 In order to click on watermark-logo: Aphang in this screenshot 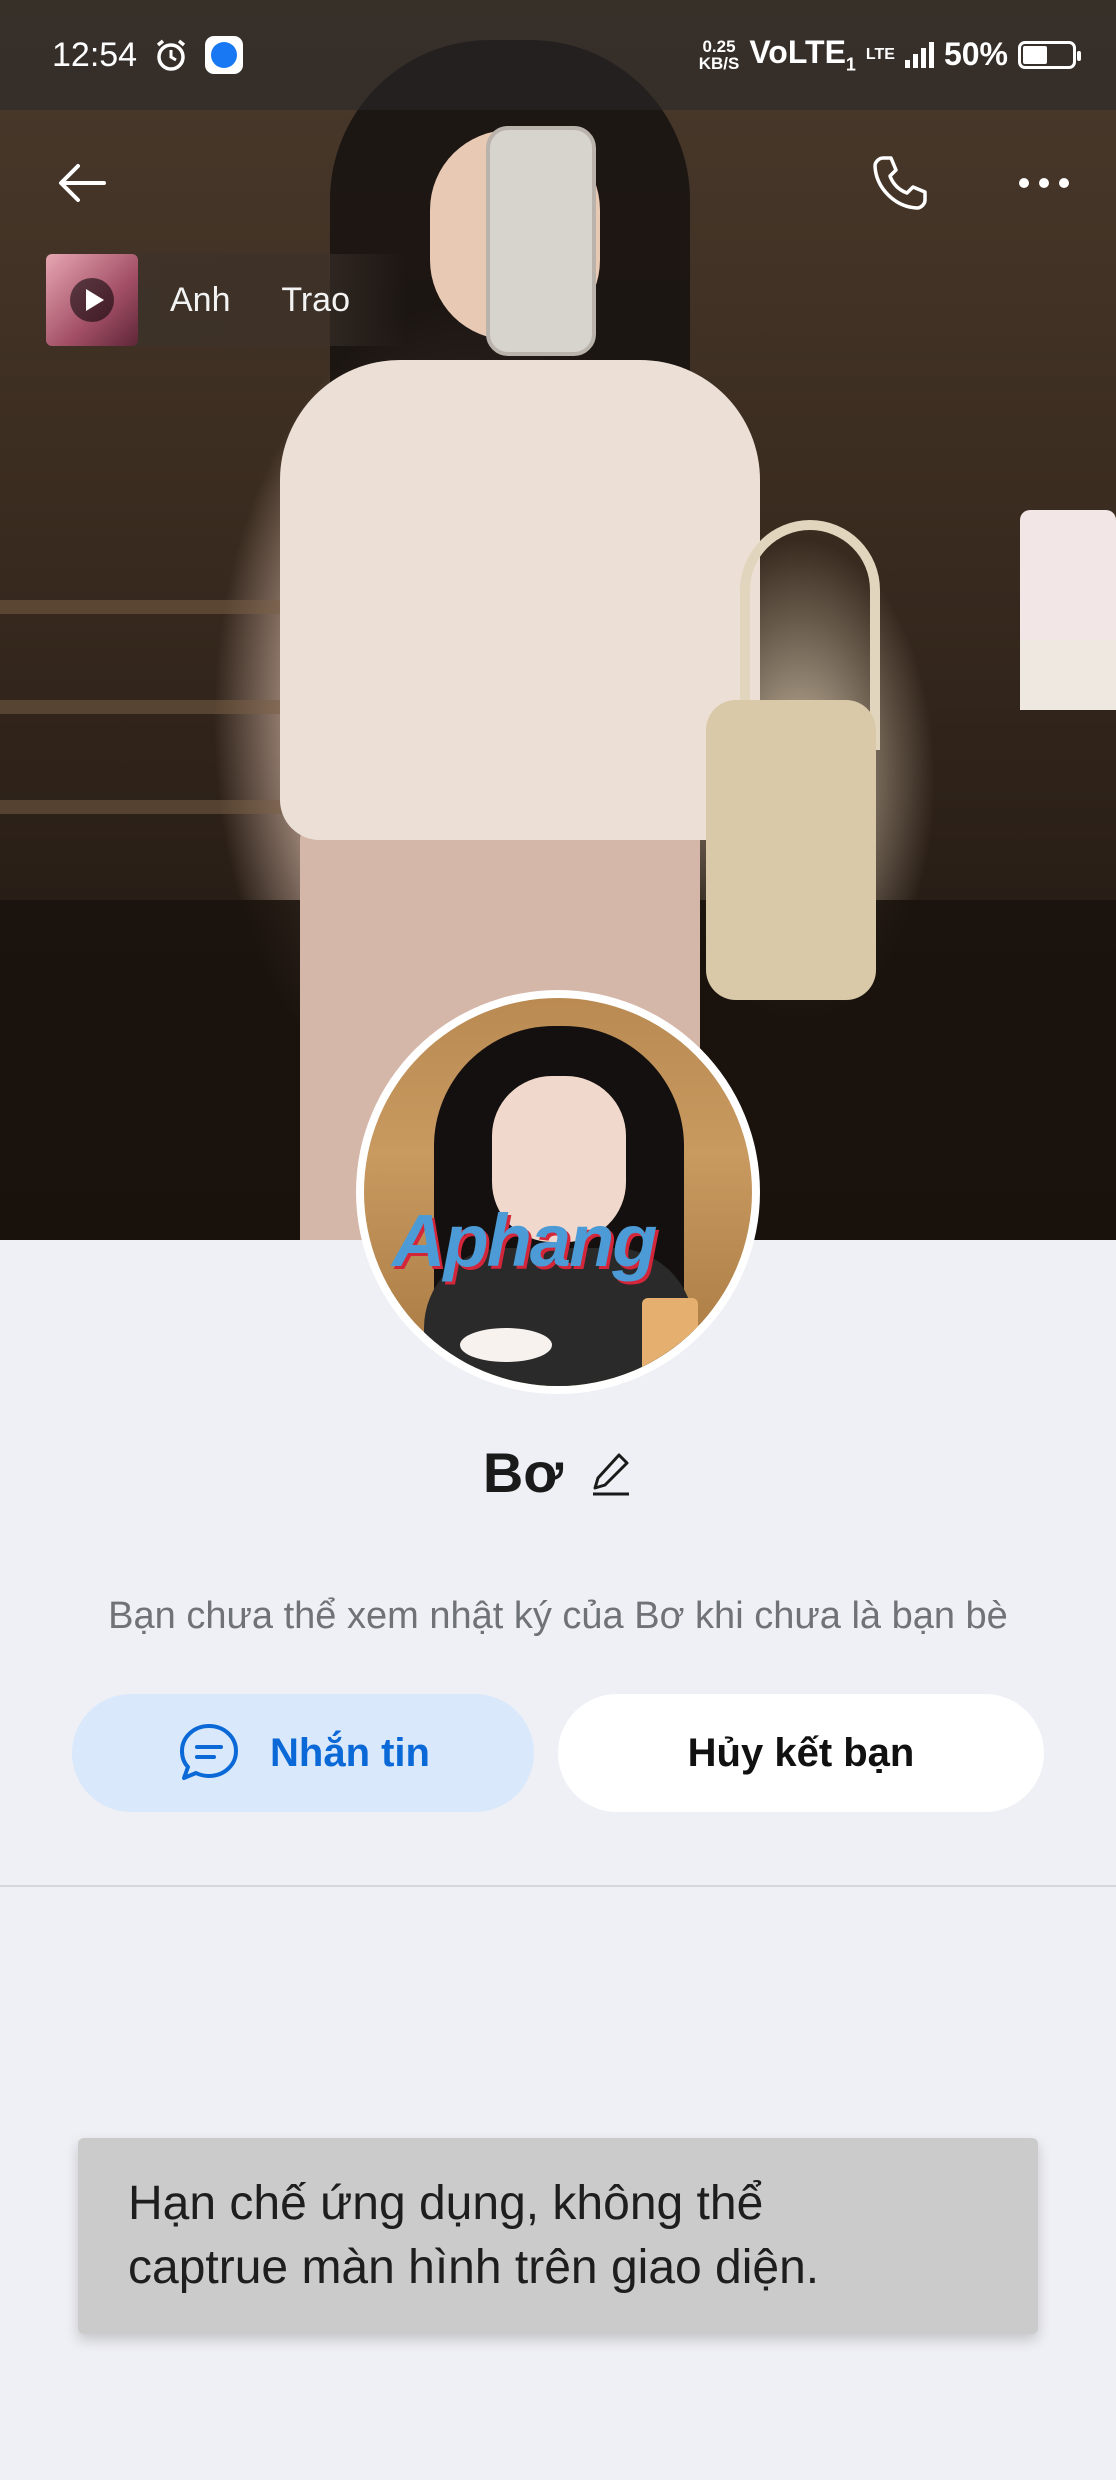, I will do `click(524, 1240)`.